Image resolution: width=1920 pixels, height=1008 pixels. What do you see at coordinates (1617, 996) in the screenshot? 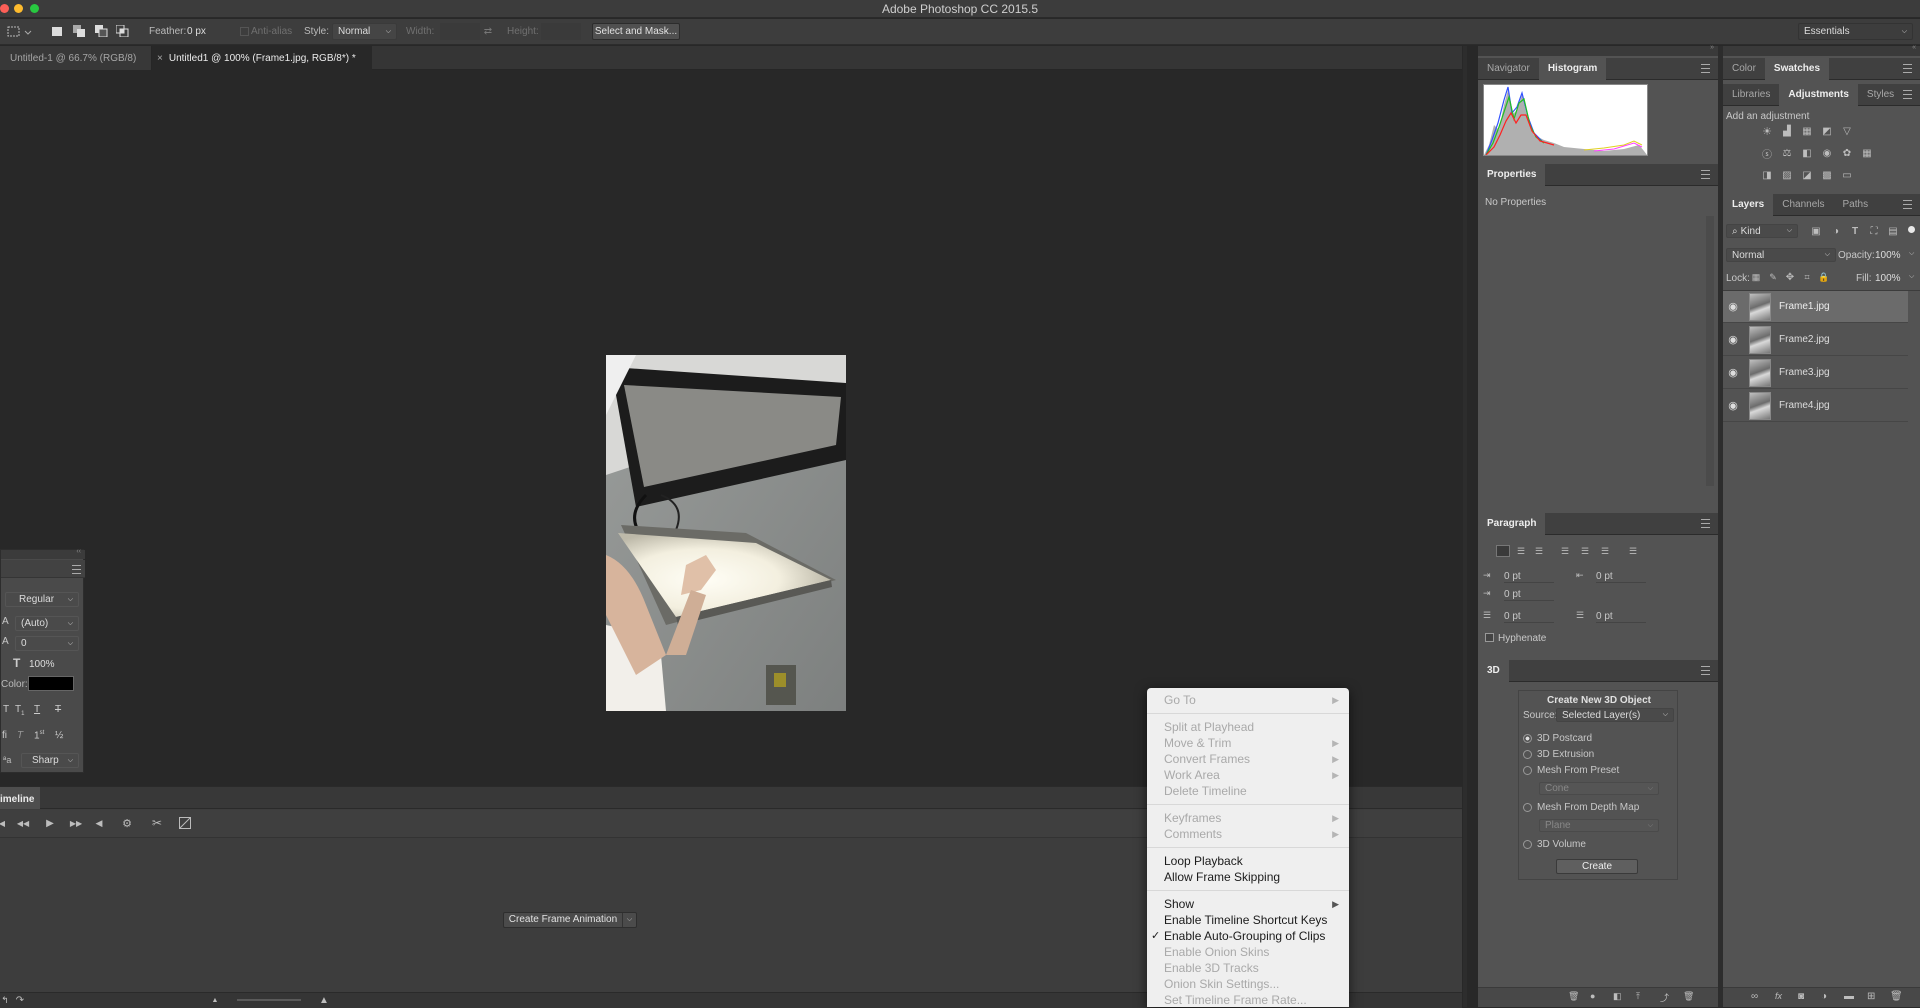
I see `filter-icon: ◧` at bounding box center [1617, 996].